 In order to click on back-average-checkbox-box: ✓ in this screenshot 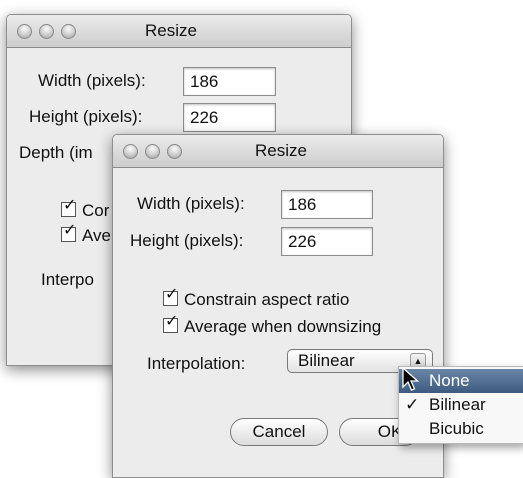, I will do `click(68, 232)`.